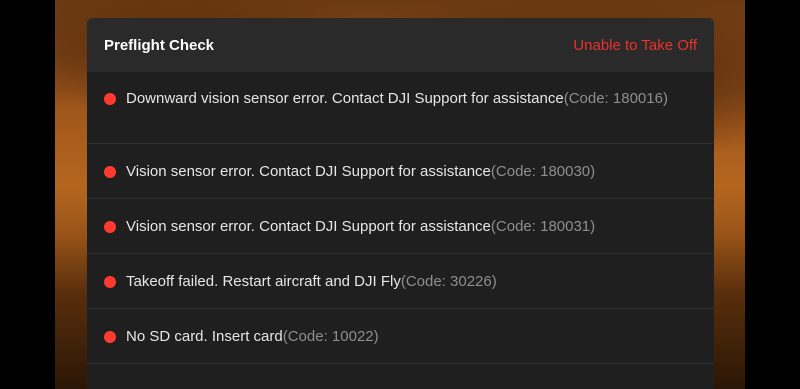 The image size is (800, 389). I want to click on error-code: (Code: 180030), so click(543, 171).